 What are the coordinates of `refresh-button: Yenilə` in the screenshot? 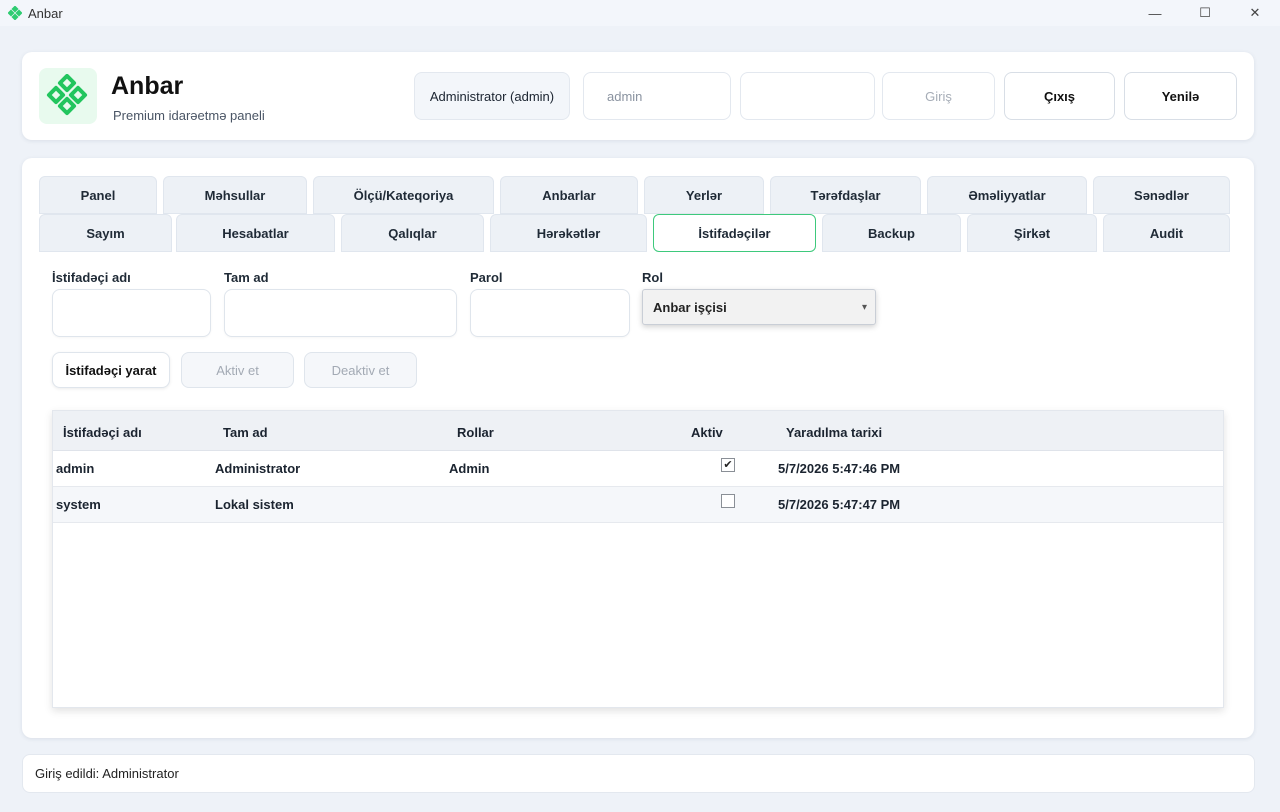 It's located at (1180, 96).